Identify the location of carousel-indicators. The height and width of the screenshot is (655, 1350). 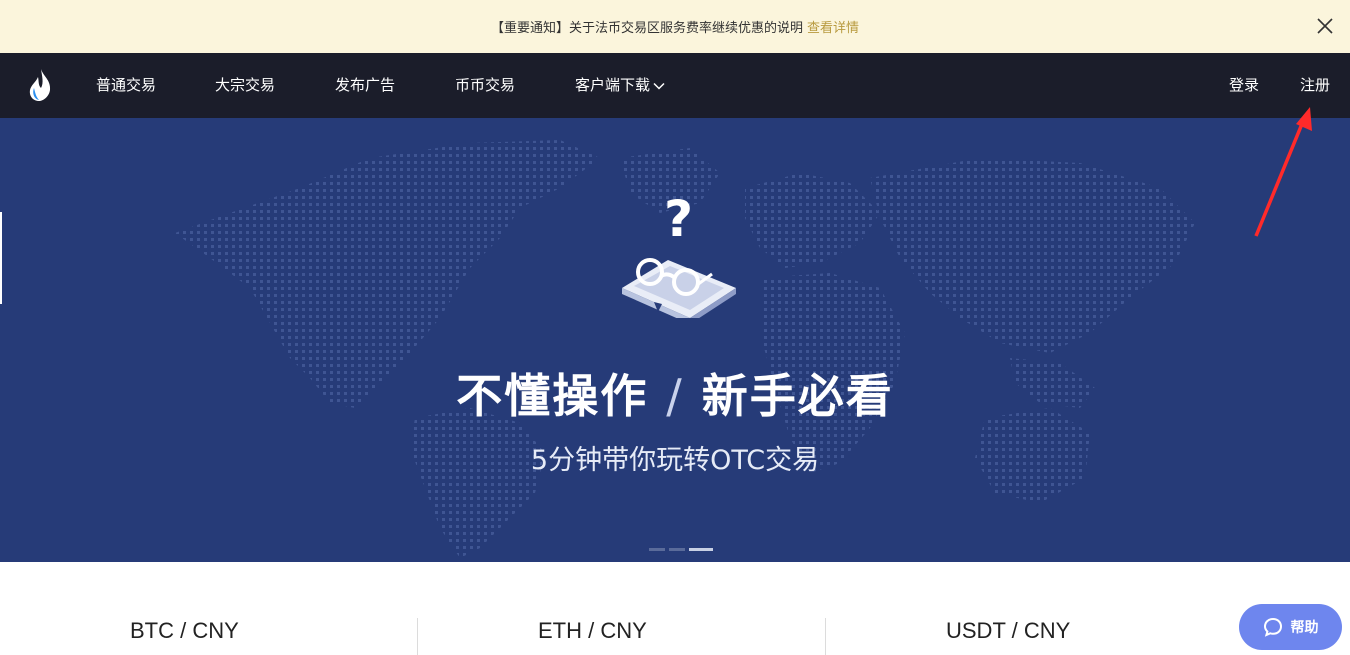
(681, 549).